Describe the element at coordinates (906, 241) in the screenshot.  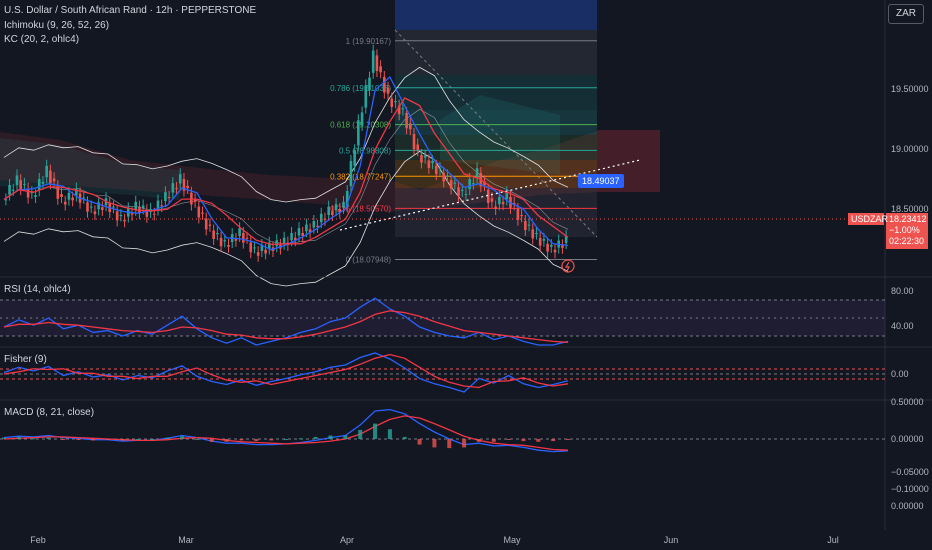
I see `price-tag-countdown: 02:22:30` at that location.